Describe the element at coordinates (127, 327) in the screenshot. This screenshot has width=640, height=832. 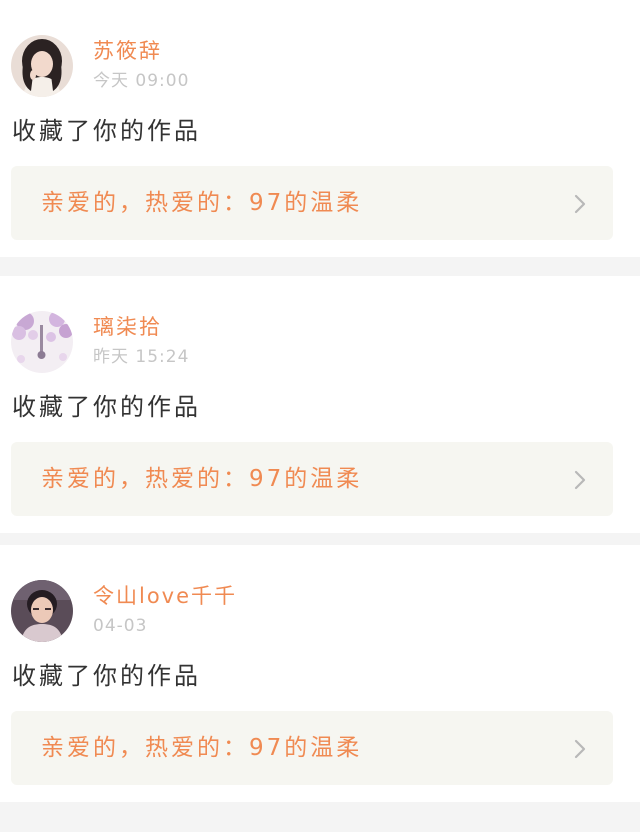
I see `username: 璃柒拾` at that location.